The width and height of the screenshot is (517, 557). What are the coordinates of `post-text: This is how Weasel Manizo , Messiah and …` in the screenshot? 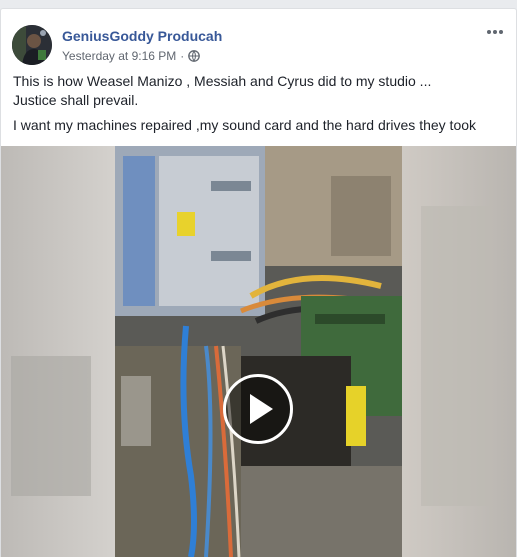 It's located at (258, 106).